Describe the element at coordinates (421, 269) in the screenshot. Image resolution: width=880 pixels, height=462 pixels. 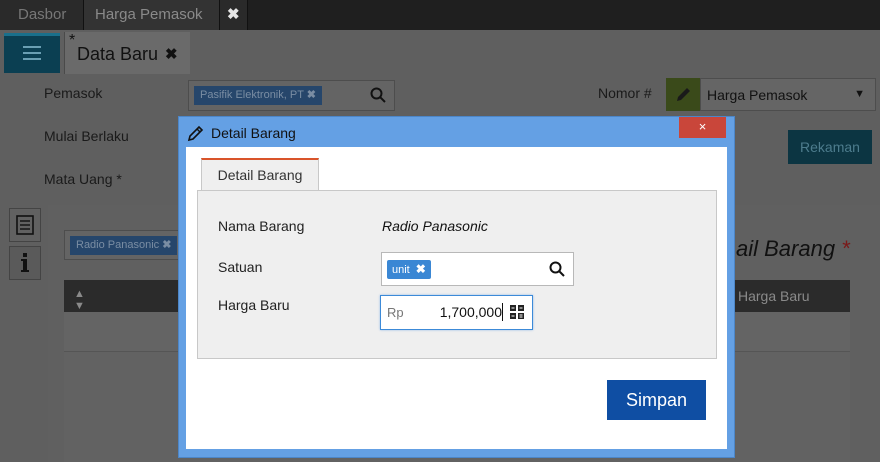
I see `remove-tag-icon: ✖` at that location.